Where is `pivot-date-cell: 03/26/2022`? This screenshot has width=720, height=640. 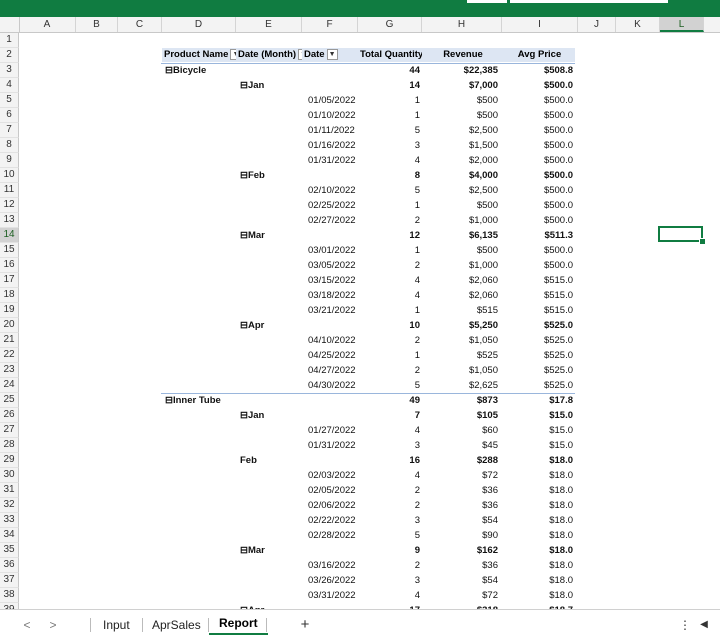
pivot-date-cell: 03/26/2022 is located at coordinates (332, 580).